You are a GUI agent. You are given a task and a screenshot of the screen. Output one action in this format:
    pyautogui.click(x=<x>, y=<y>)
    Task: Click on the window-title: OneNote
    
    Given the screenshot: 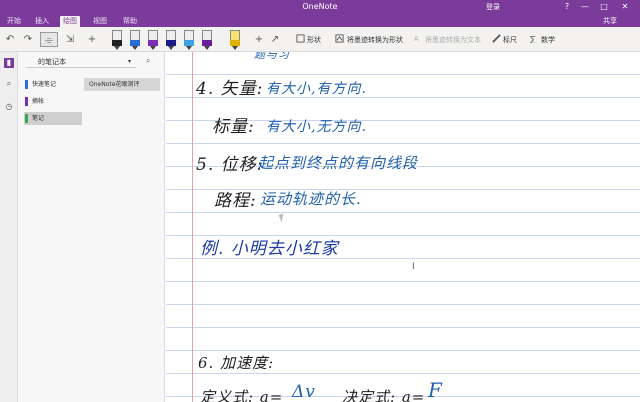 What is the action you would take?
    pyautogui.click(x=320, y=6)
    